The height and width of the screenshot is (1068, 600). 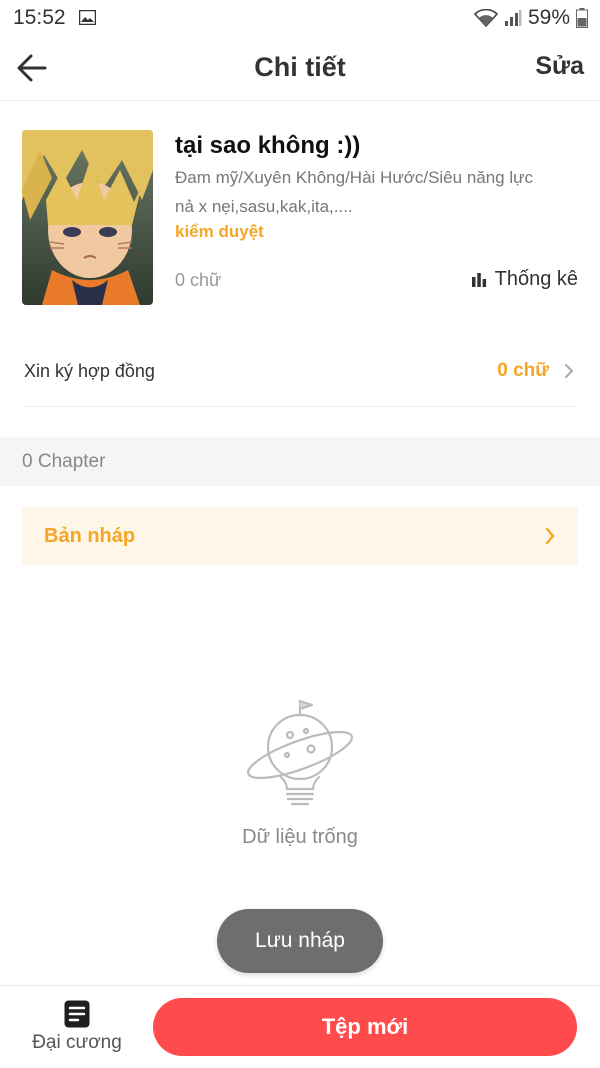 What do you see at coordinates (39, 17) in the screenshot?
I see `status-time: 15:52` at bounding box center [39, 17].